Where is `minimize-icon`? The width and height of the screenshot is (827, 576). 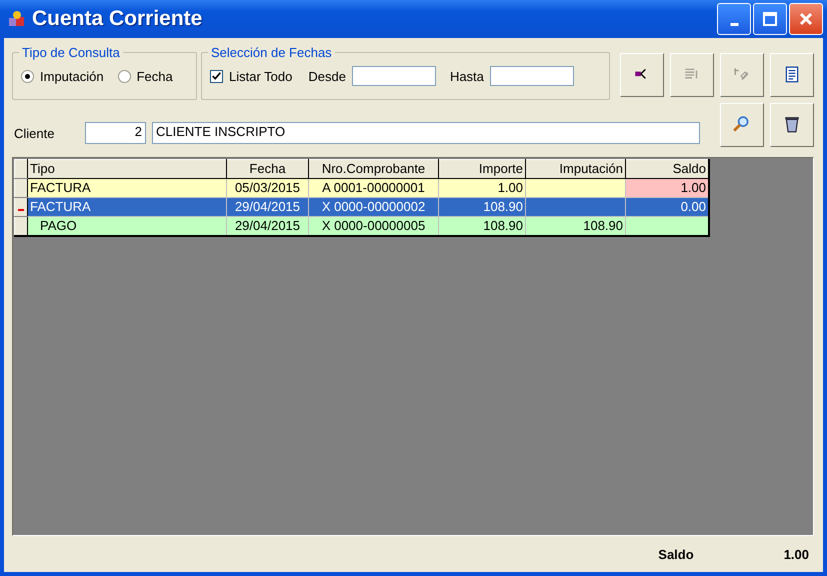
minimize-icon is located at coordinates (734, 24).